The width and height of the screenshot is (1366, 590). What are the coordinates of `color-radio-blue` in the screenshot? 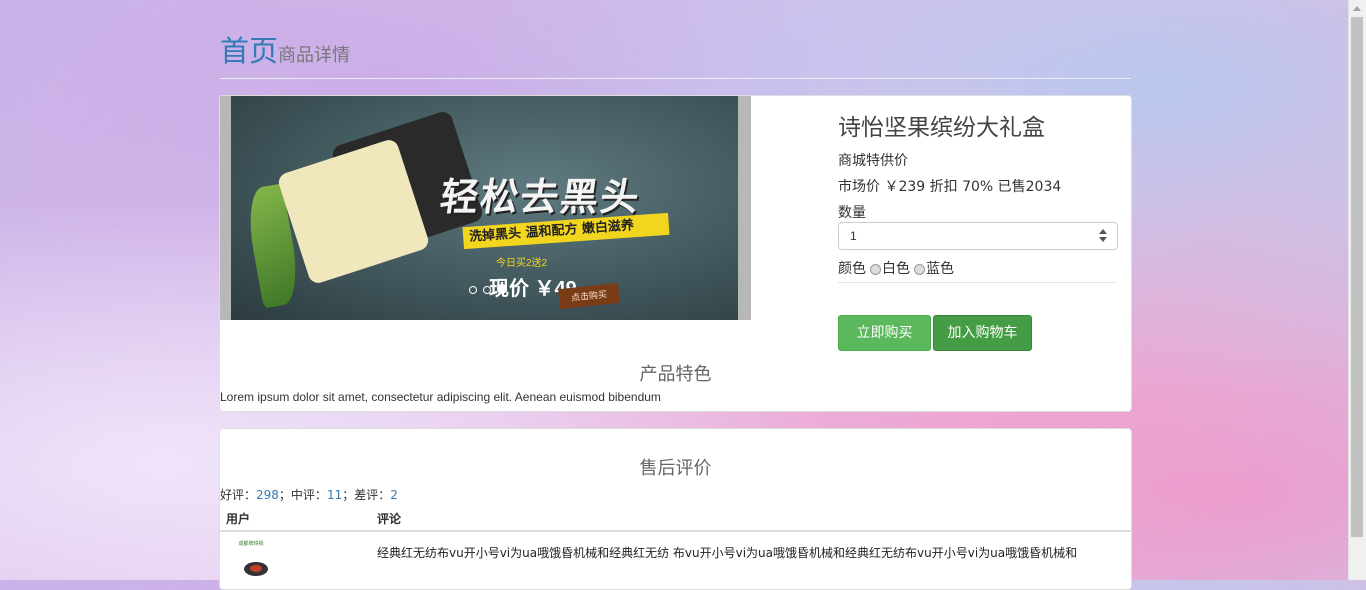 It's located at (919, 269).